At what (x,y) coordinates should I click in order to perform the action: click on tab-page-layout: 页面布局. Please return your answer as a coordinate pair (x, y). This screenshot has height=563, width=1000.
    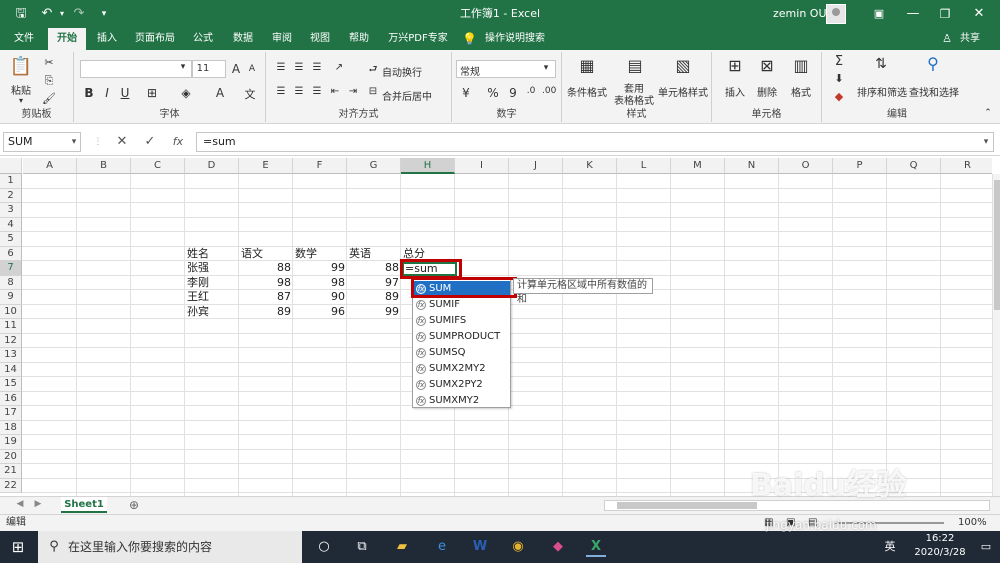
    Looking at the image, I should click on (155, 39).